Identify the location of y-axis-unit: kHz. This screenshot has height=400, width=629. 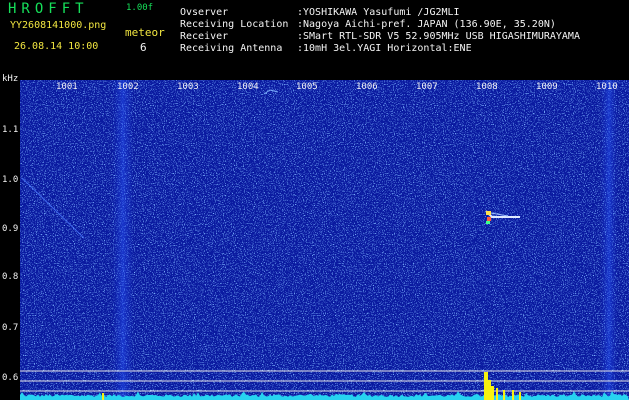
(10, 79).